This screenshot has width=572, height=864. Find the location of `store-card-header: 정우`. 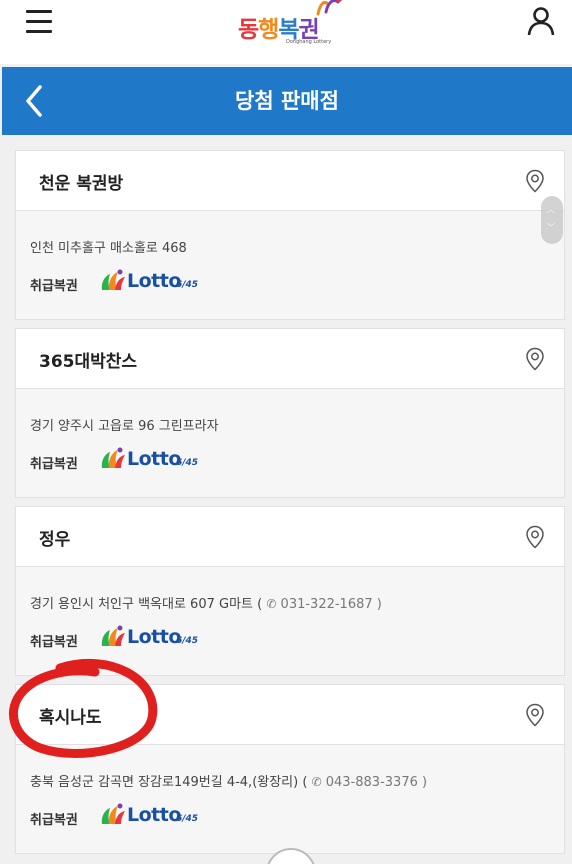

store-card-header: 정우 is located at coordinates (290, 537).